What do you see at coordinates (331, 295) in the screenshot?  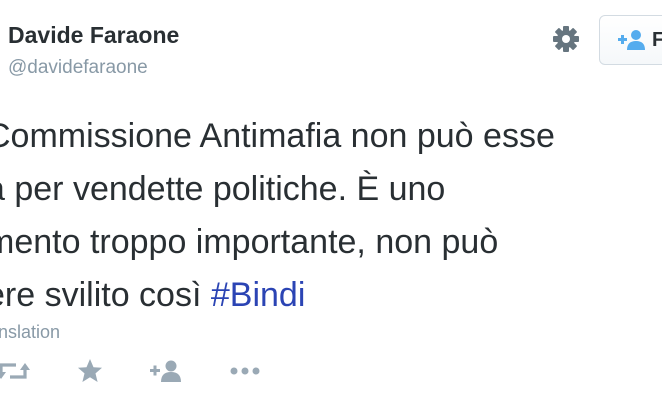 I see `tweet-line-last: ere svilito così #Bindi` at bounding box center [331, 295].